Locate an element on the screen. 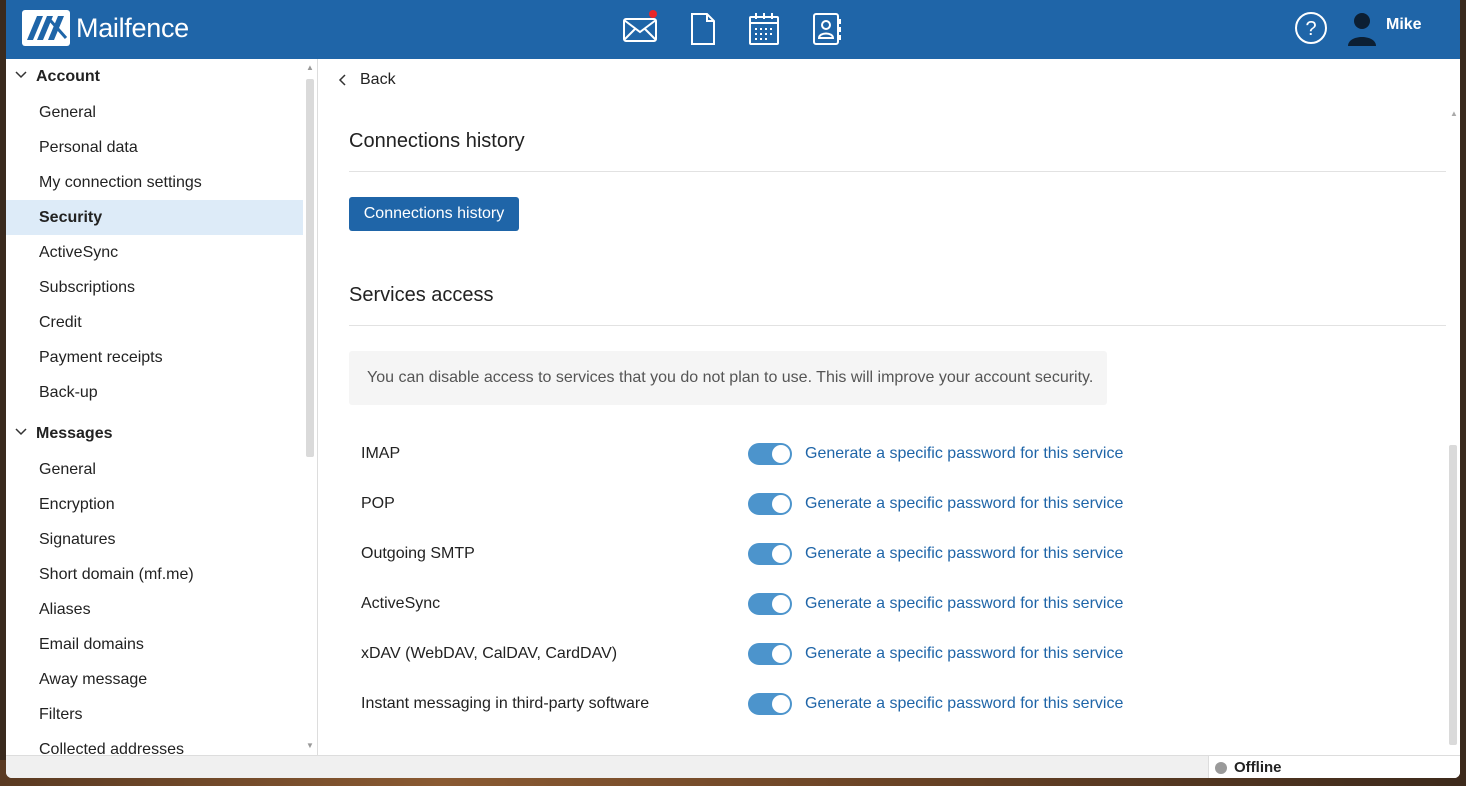 The height and width of the screenshot is (786, 1466). chevron-left-icon is located at coordinates (342, 80).